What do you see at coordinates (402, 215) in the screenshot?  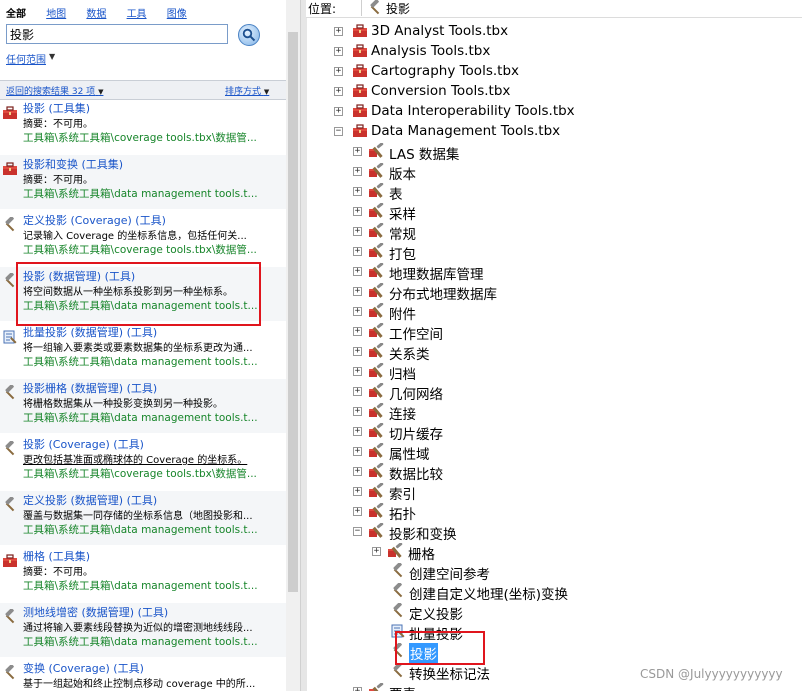 I see `tree-node-label: 采样` at bounding box center [402, 215].